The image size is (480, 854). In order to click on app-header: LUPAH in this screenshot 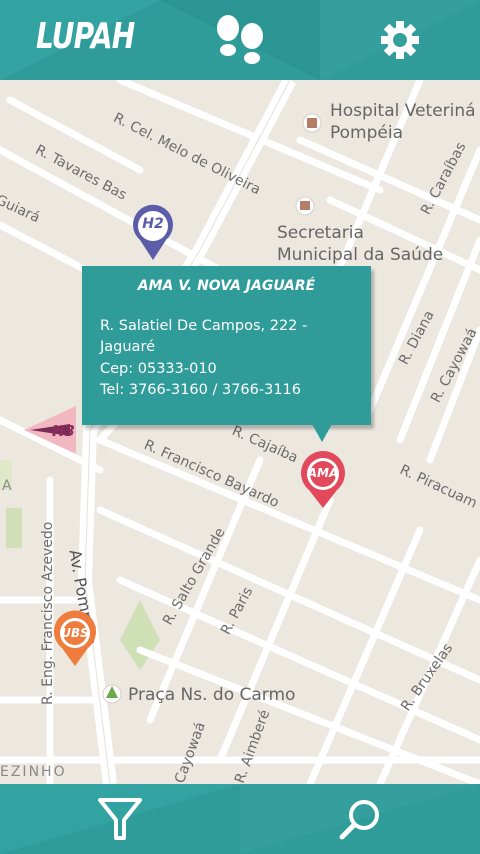, I will do `click(240, 40)`.